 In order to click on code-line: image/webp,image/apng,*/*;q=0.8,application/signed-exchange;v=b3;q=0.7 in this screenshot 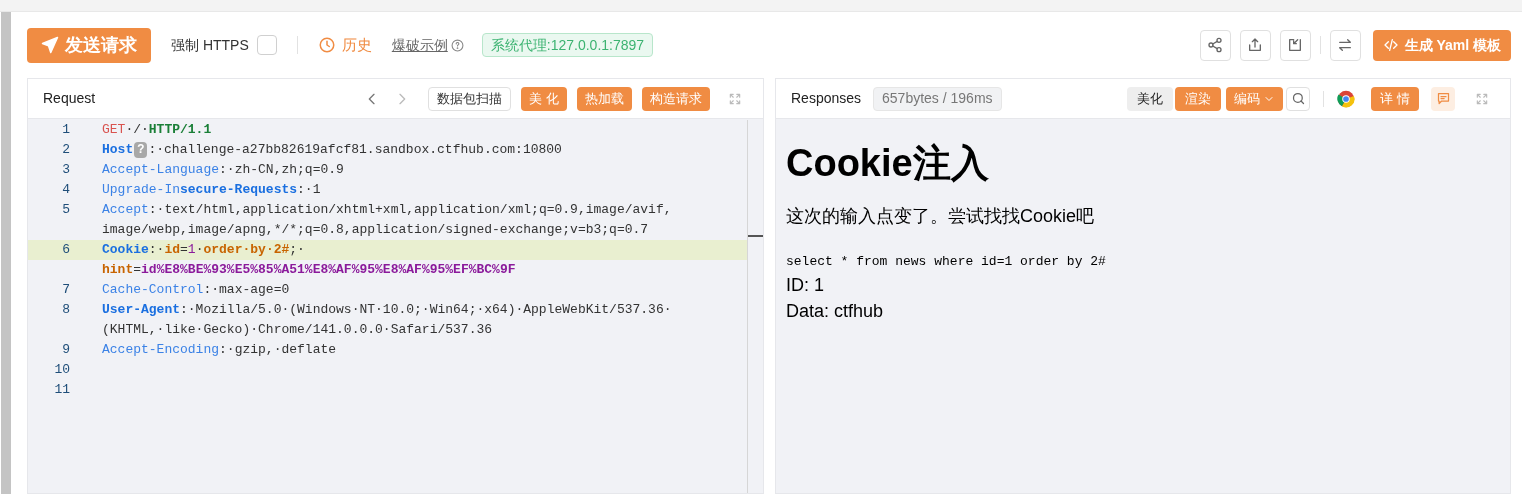, I will do `click(375, 230)`.